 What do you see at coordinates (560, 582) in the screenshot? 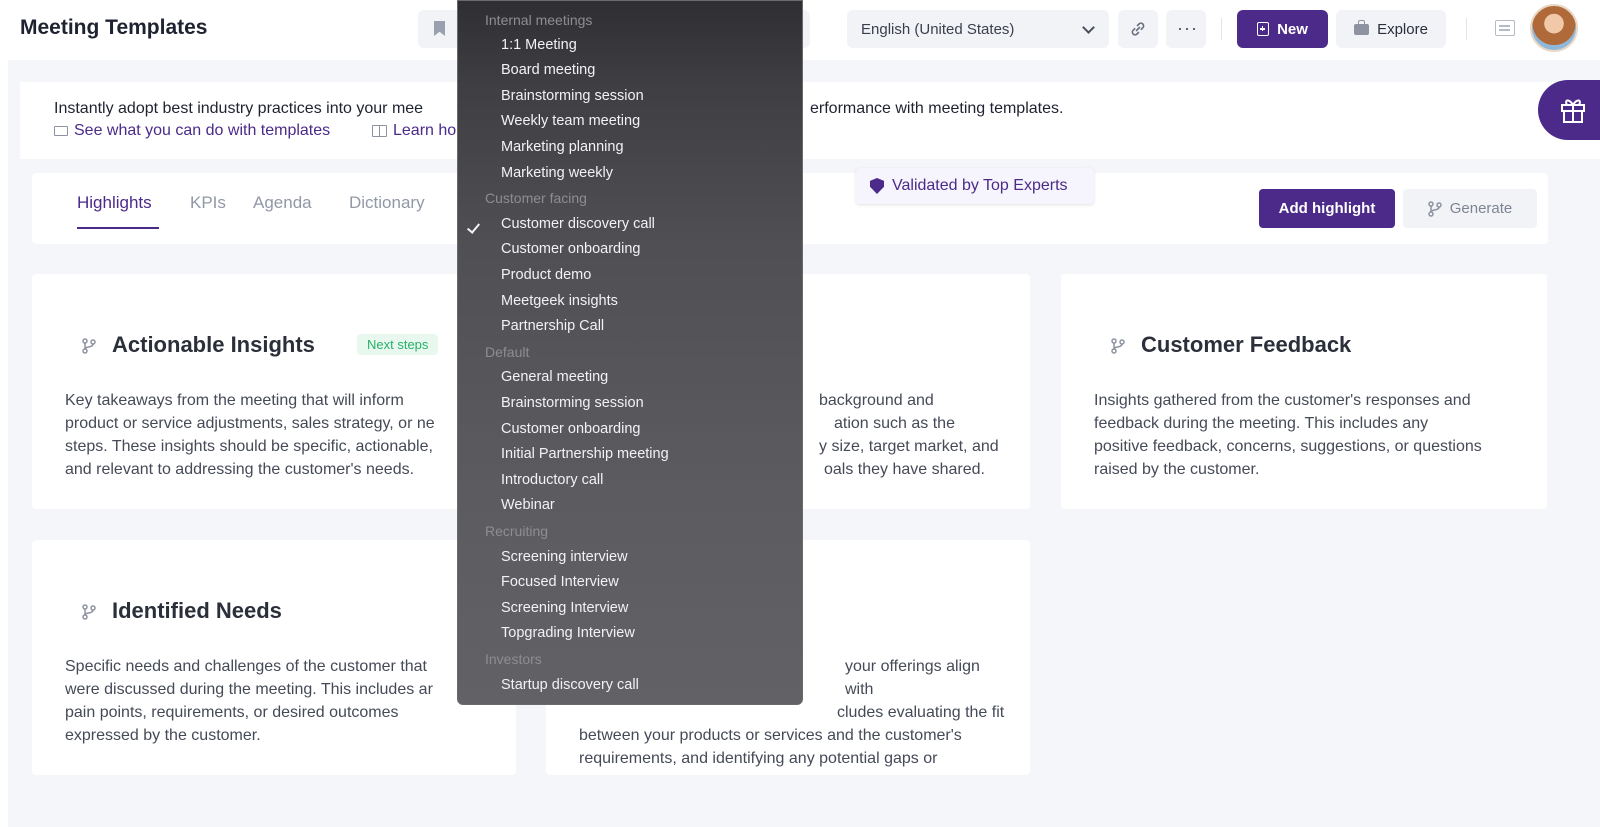
I see `dropdown-item: Focused Interview` at bounding box center [560, 582].